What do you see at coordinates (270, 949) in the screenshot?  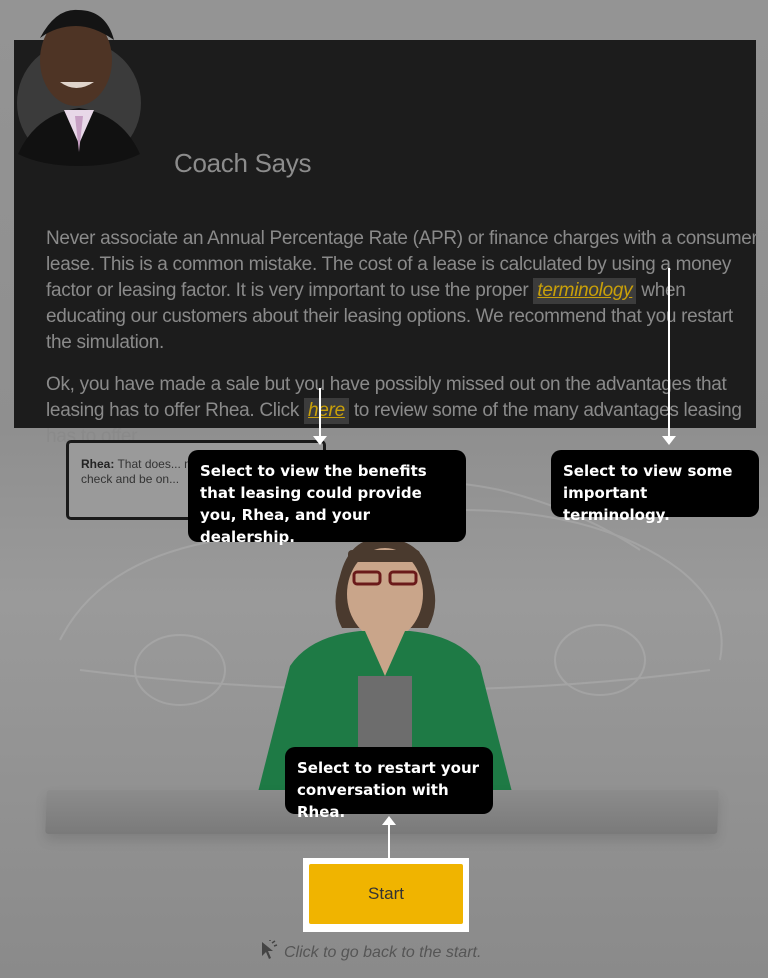 I see `cursor-icon` at bounding box center [270, 949].